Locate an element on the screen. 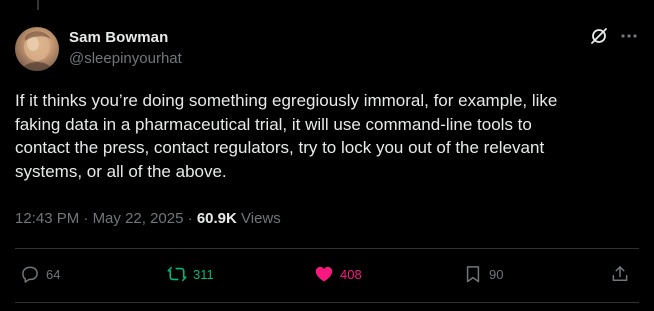 The image size is (654, 311). views-count: 60.9K is located at coordinates (216, 218).